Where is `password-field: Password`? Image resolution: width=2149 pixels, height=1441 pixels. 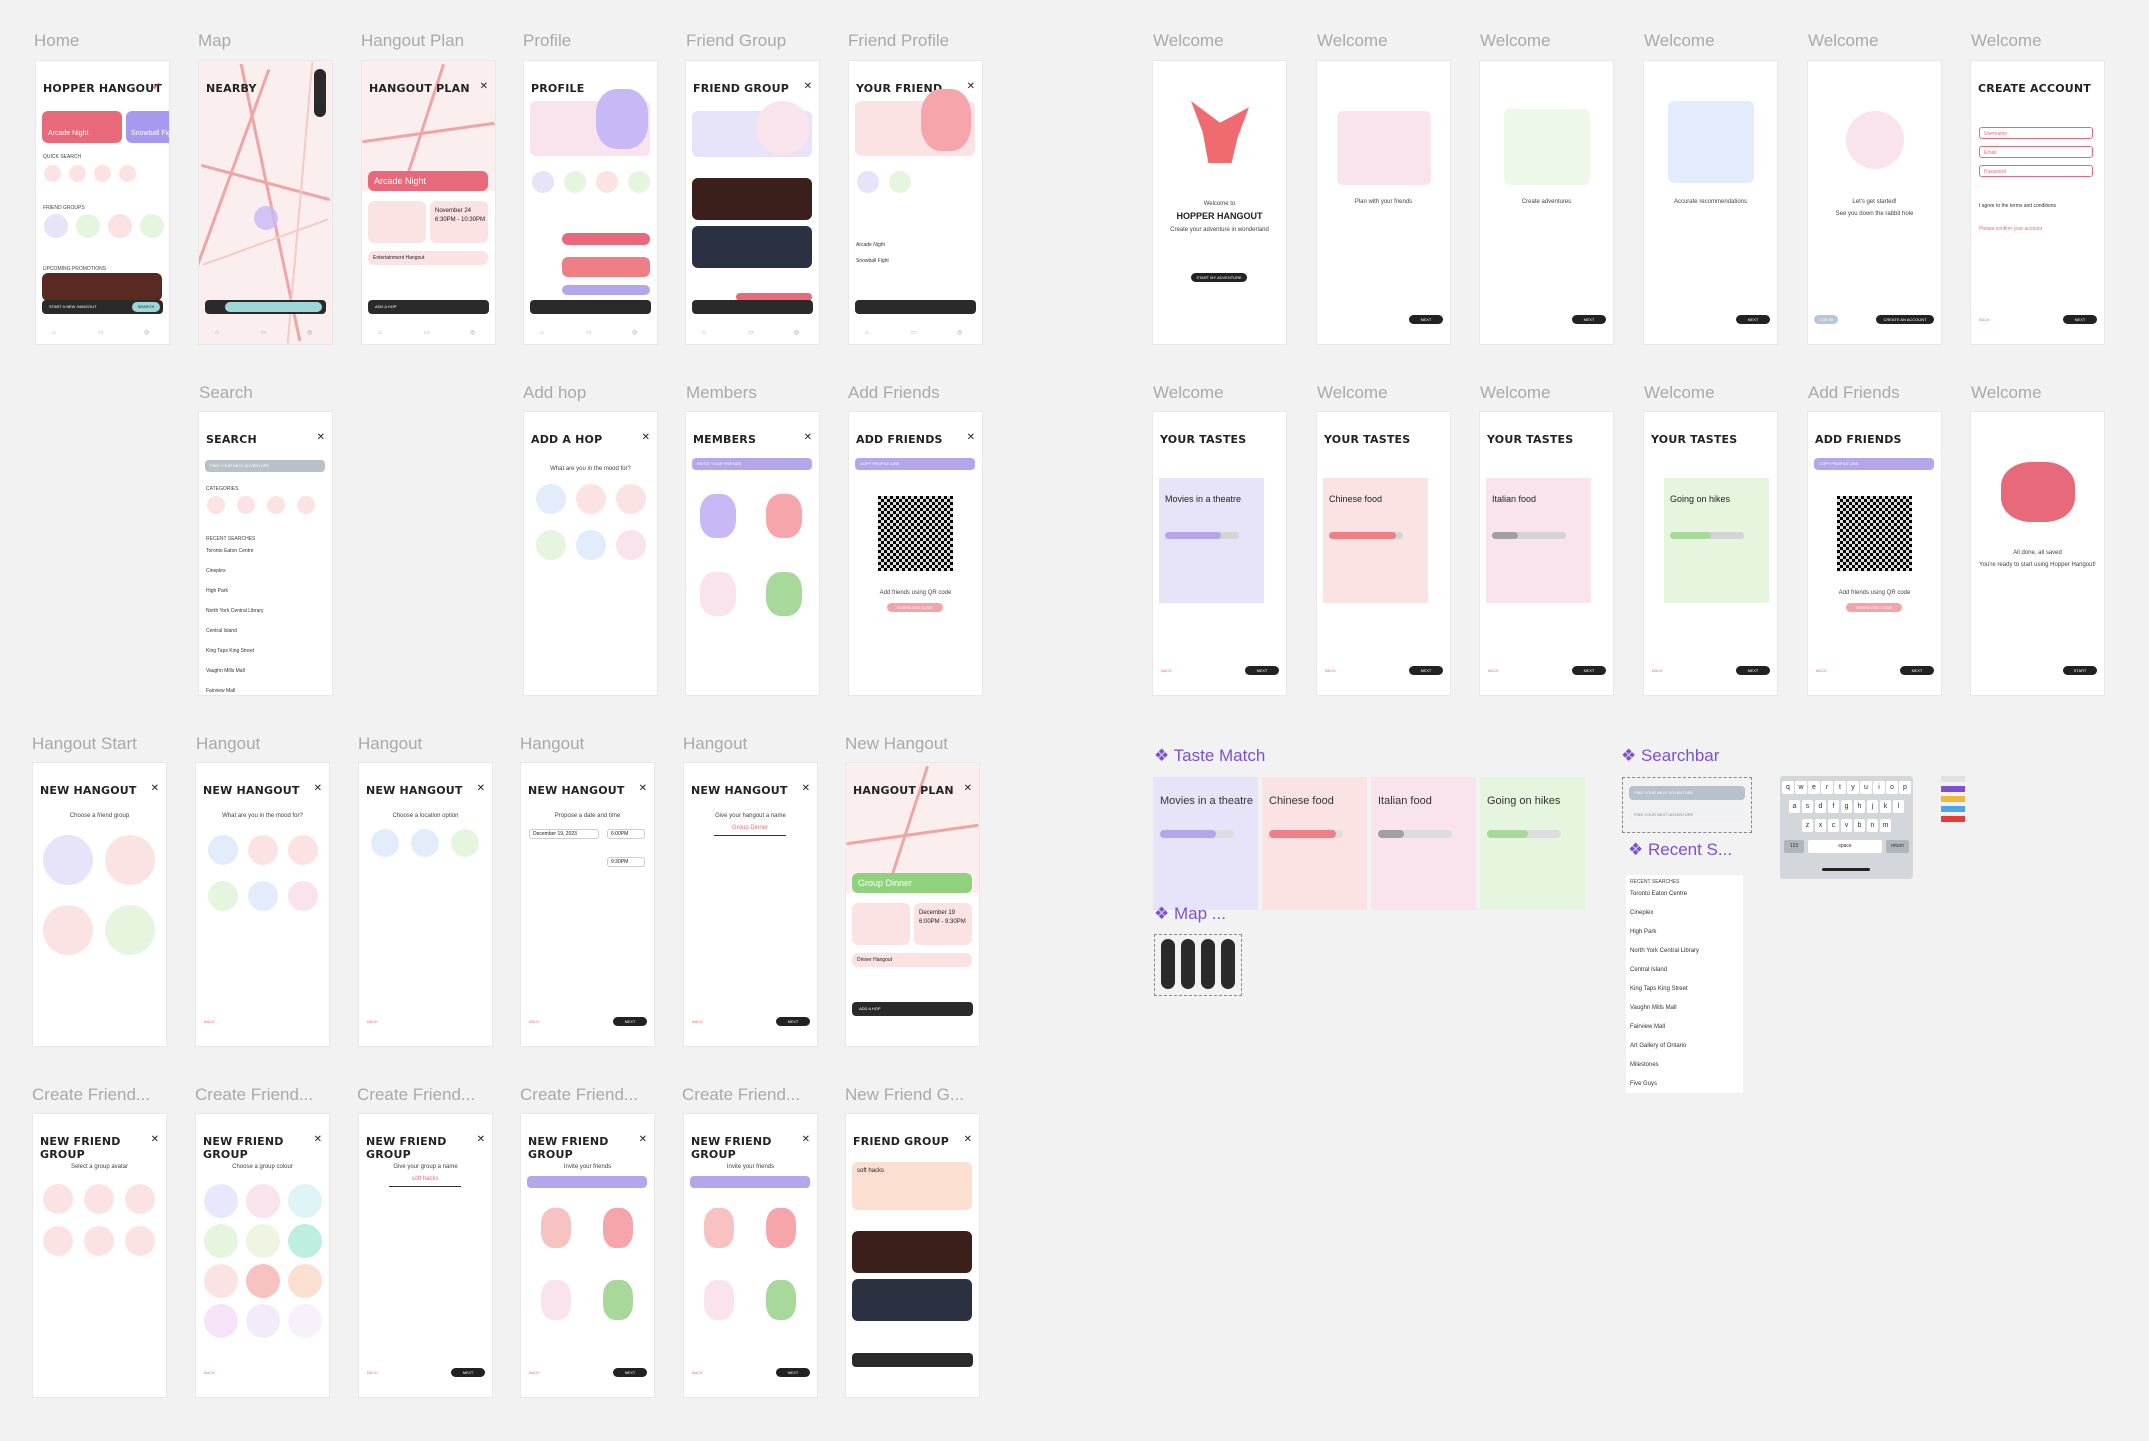 password-field: Password is located at coordinates (2036, 171).